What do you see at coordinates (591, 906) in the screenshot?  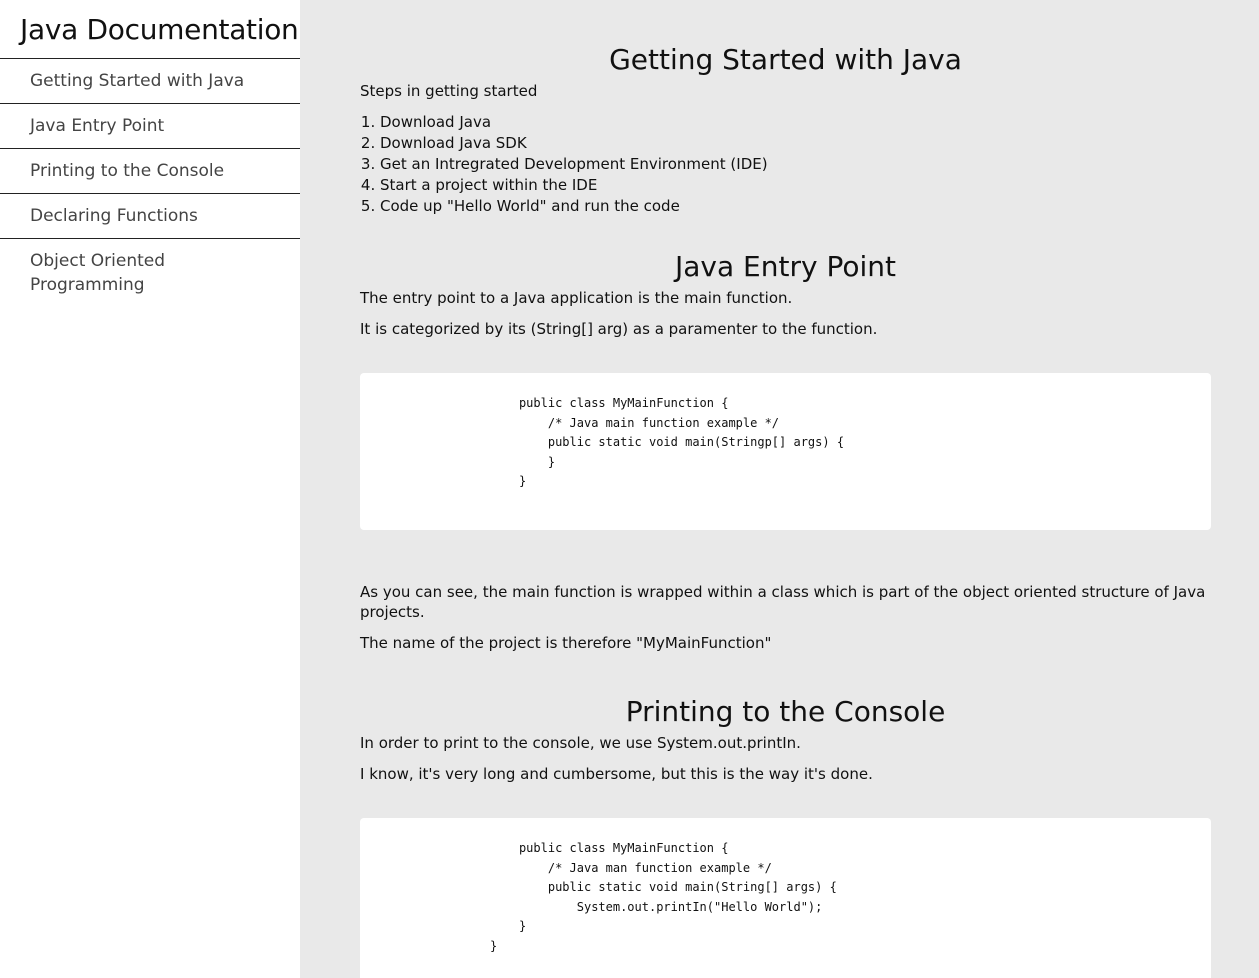 I see `code-line: System.out.printIn("Hello World");` at bounding box center [591, 906].